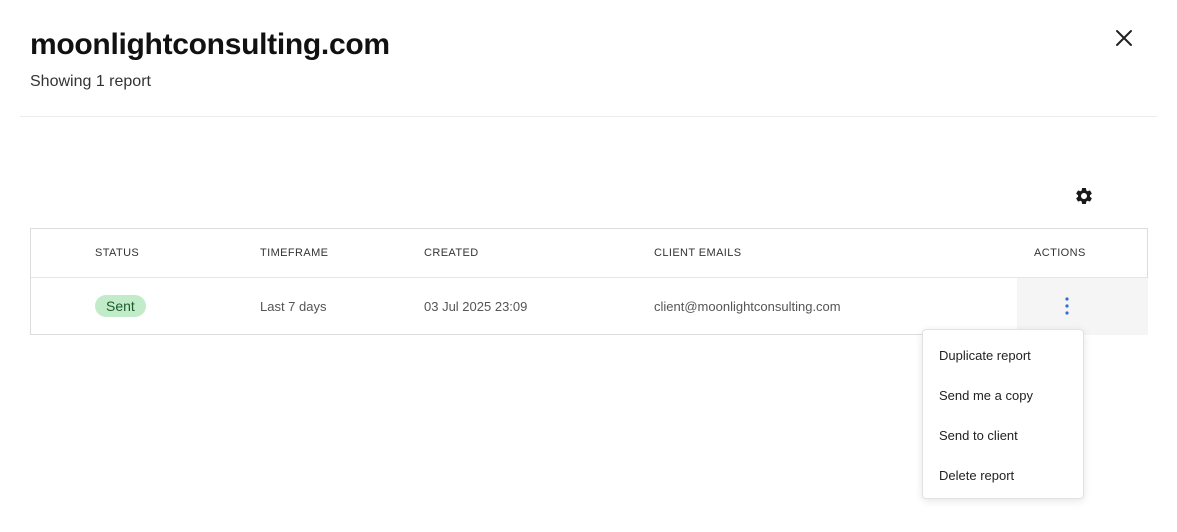  I want to click on header-divider, so click(588, 116).